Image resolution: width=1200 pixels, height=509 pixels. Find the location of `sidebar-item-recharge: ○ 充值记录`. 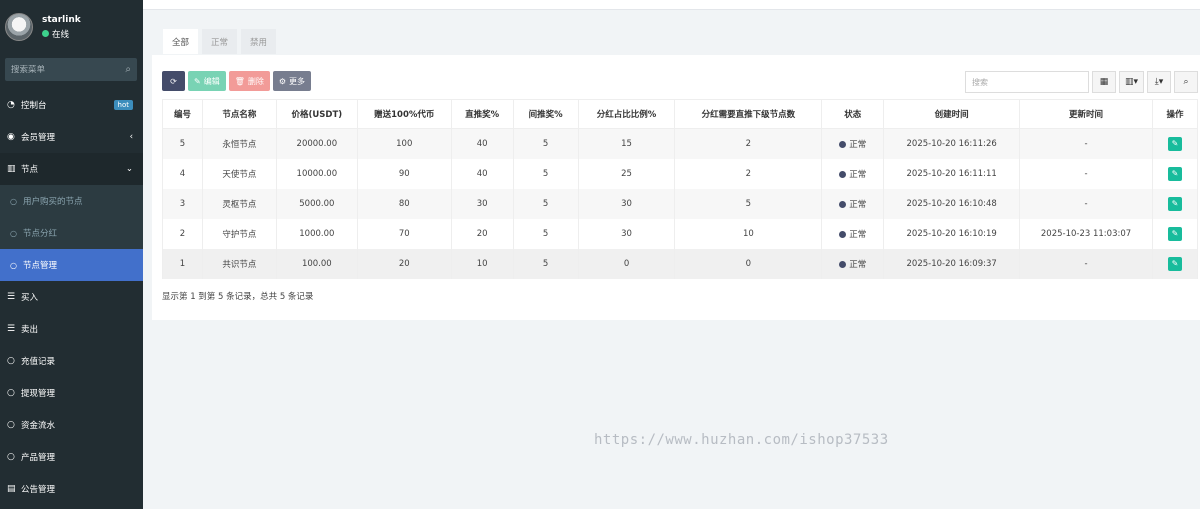

sidebar-item-recharge: ○ 充值记录 is located at coordinates (71, 361).